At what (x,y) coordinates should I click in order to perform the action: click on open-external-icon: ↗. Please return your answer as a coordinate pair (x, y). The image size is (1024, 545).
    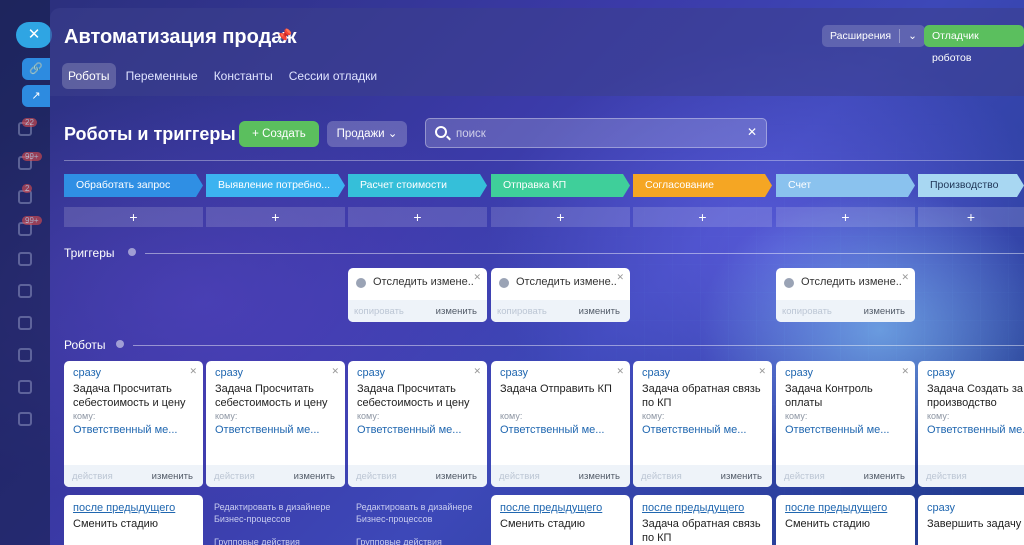
    Looking at the image, I should click on (36, 96).